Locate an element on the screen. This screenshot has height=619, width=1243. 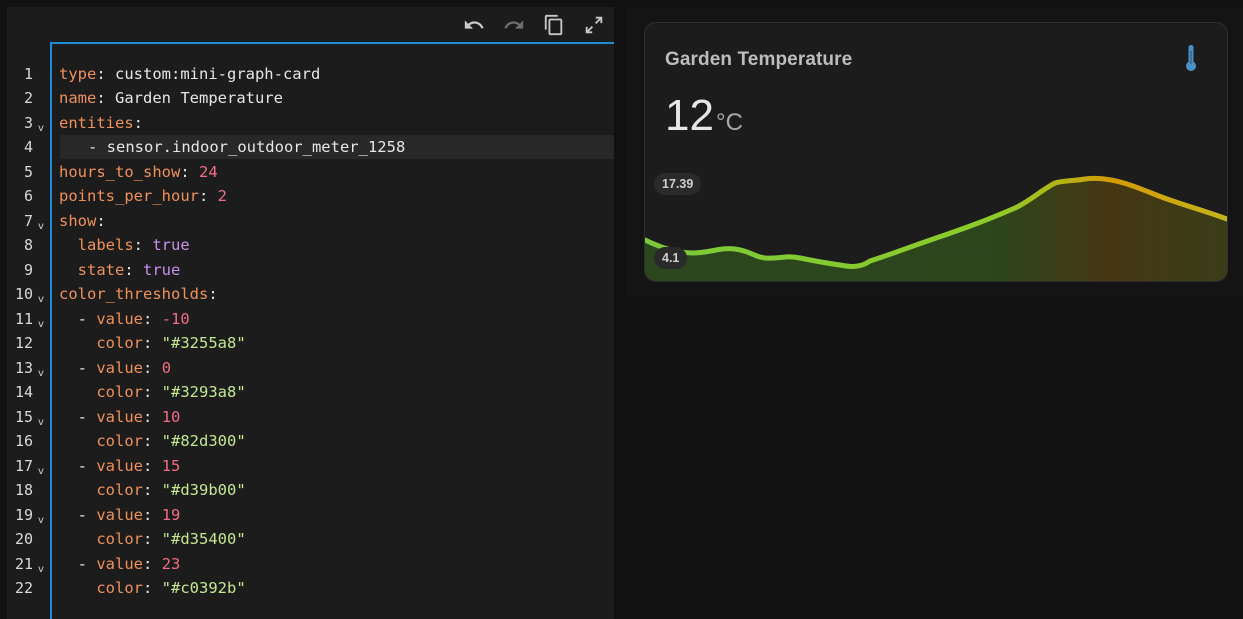
line-number: 7 is located at coordinates (28, 221).